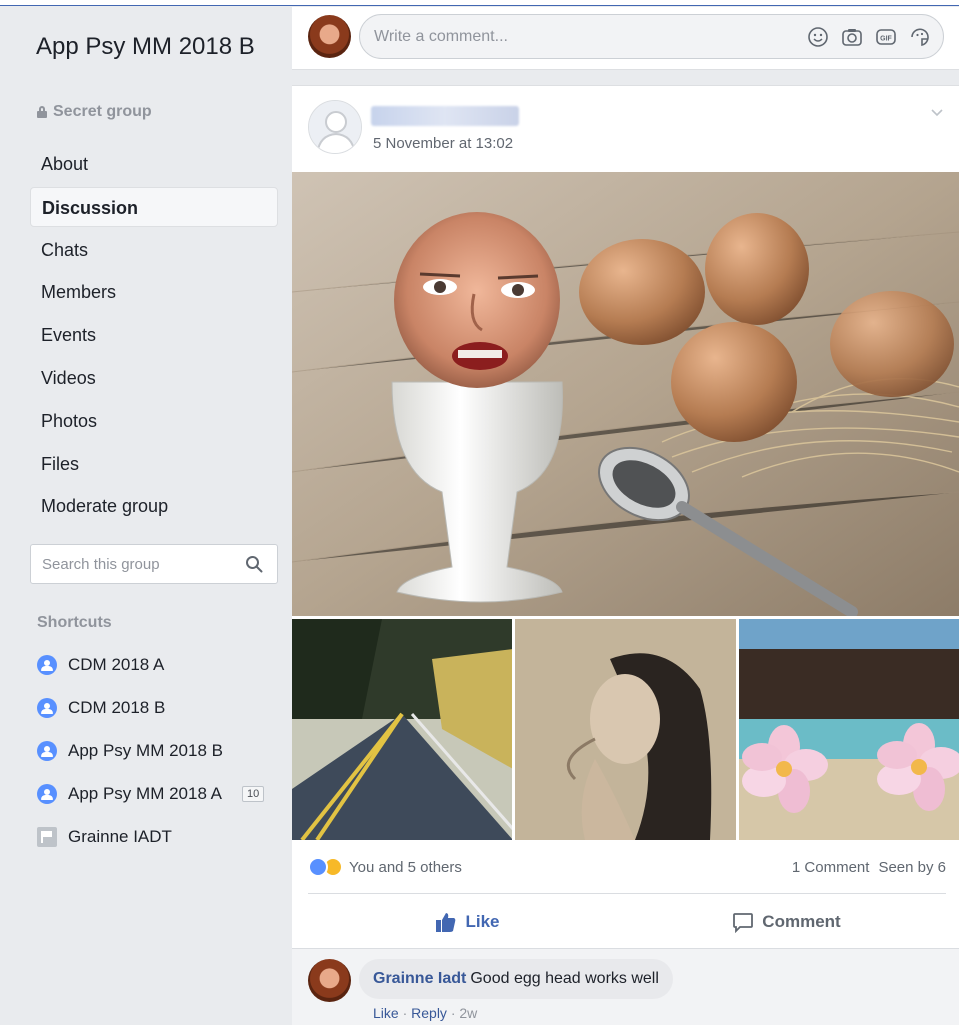 This screenshot has width=959, height=1025. Describe the element at coordinates (154, 250) in the screenshot. I see `nav-item-chats: Chats` at that location.